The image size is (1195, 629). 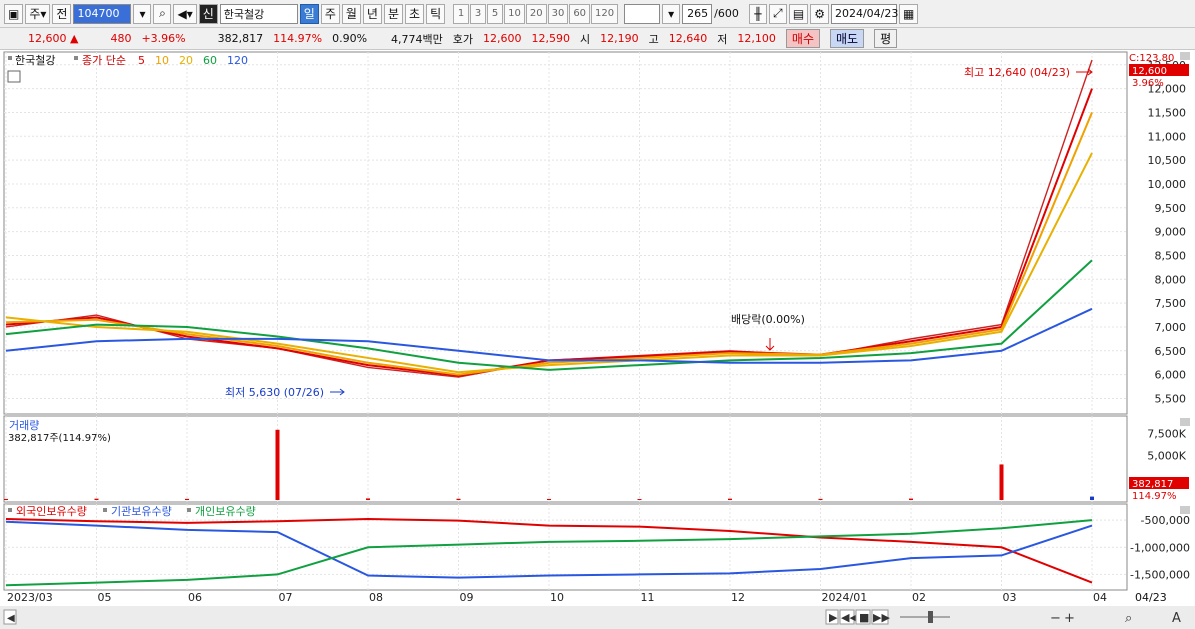 What do you see at coordinates (105, 597) in the screenshot?
I see `x-tick-1: 05` at bounding box center [105, 597].